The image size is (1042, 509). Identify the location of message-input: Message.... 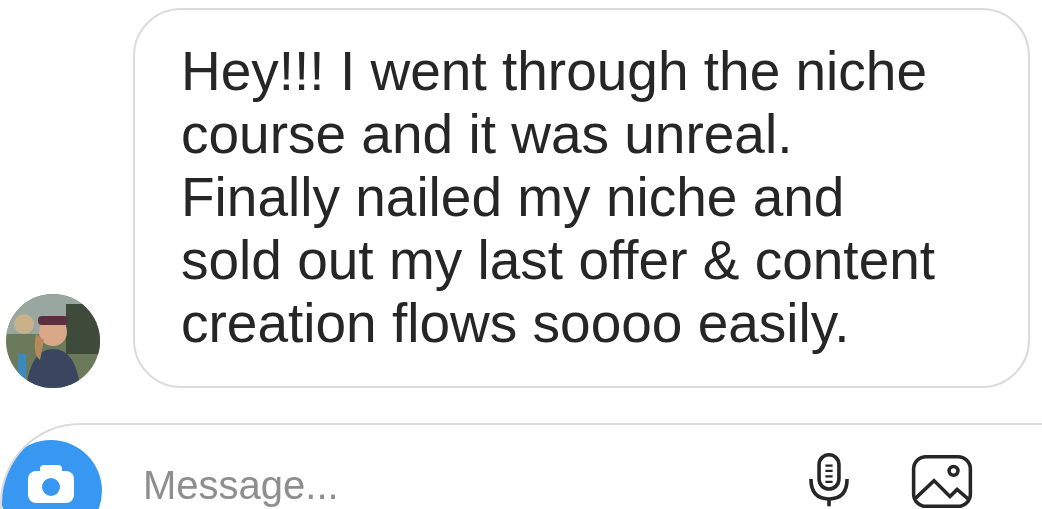
(443, 485).